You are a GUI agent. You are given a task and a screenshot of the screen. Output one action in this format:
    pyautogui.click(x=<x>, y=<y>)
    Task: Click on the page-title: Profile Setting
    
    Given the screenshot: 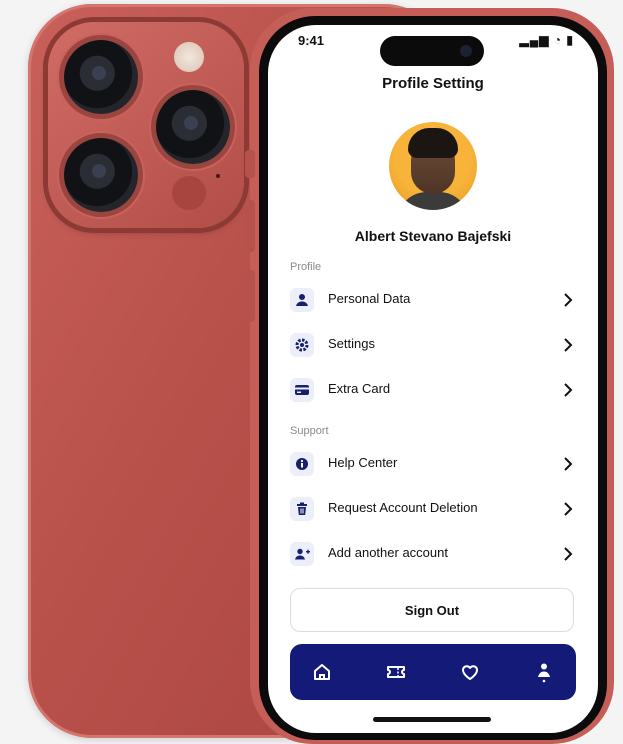 What is the action you would take?
    pyautogui.click(x=433, y=83)
    